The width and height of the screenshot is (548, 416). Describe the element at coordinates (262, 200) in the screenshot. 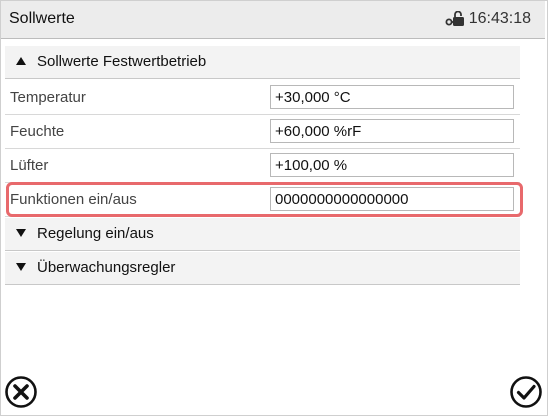

I see `row-funktionen: Funktionen ein/aus 0000000000000000` at that location.